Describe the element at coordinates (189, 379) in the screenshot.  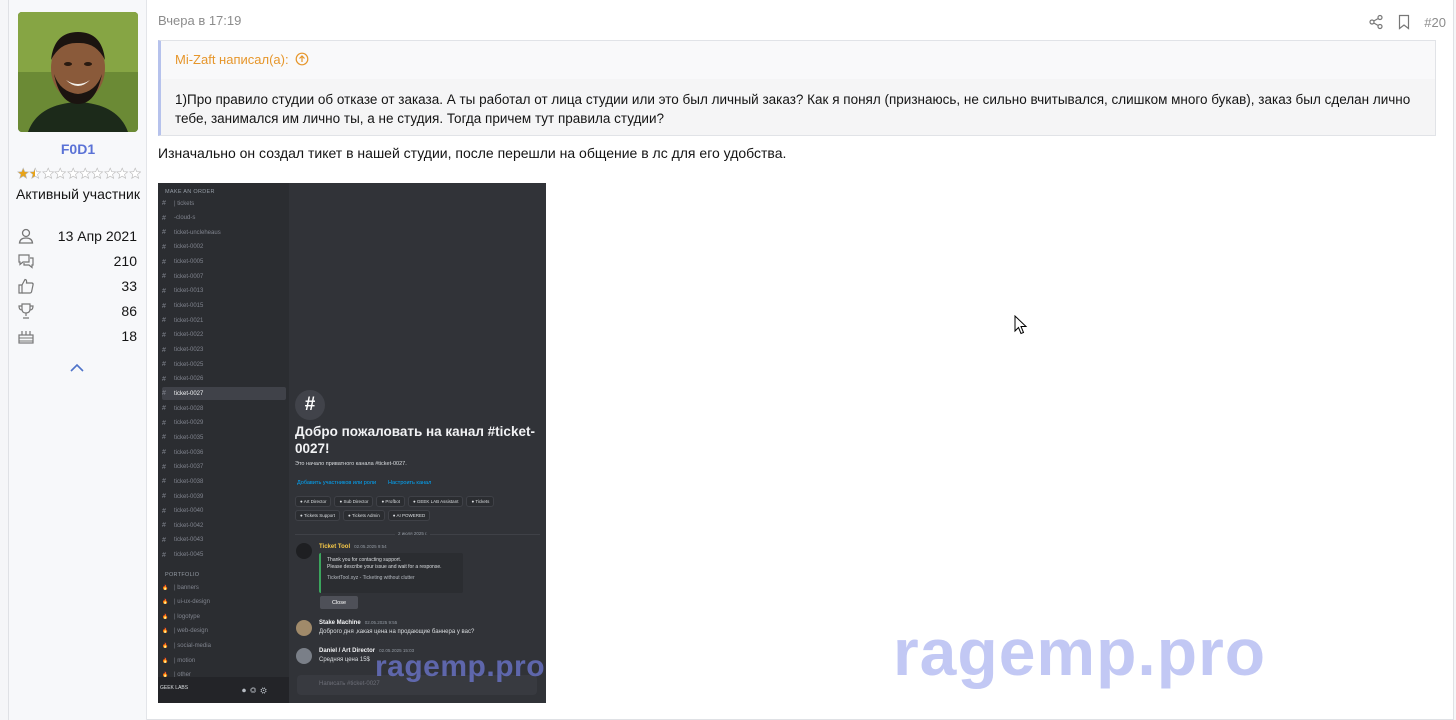
I see `discord-channel-name: ticket-0026` at that location.